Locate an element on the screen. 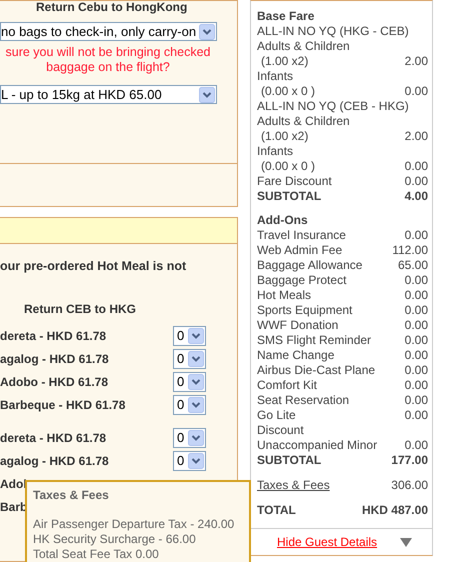 This screenshot has width=462, height=562. fee-amount: 65.00 is located at coordinates (413, 265).